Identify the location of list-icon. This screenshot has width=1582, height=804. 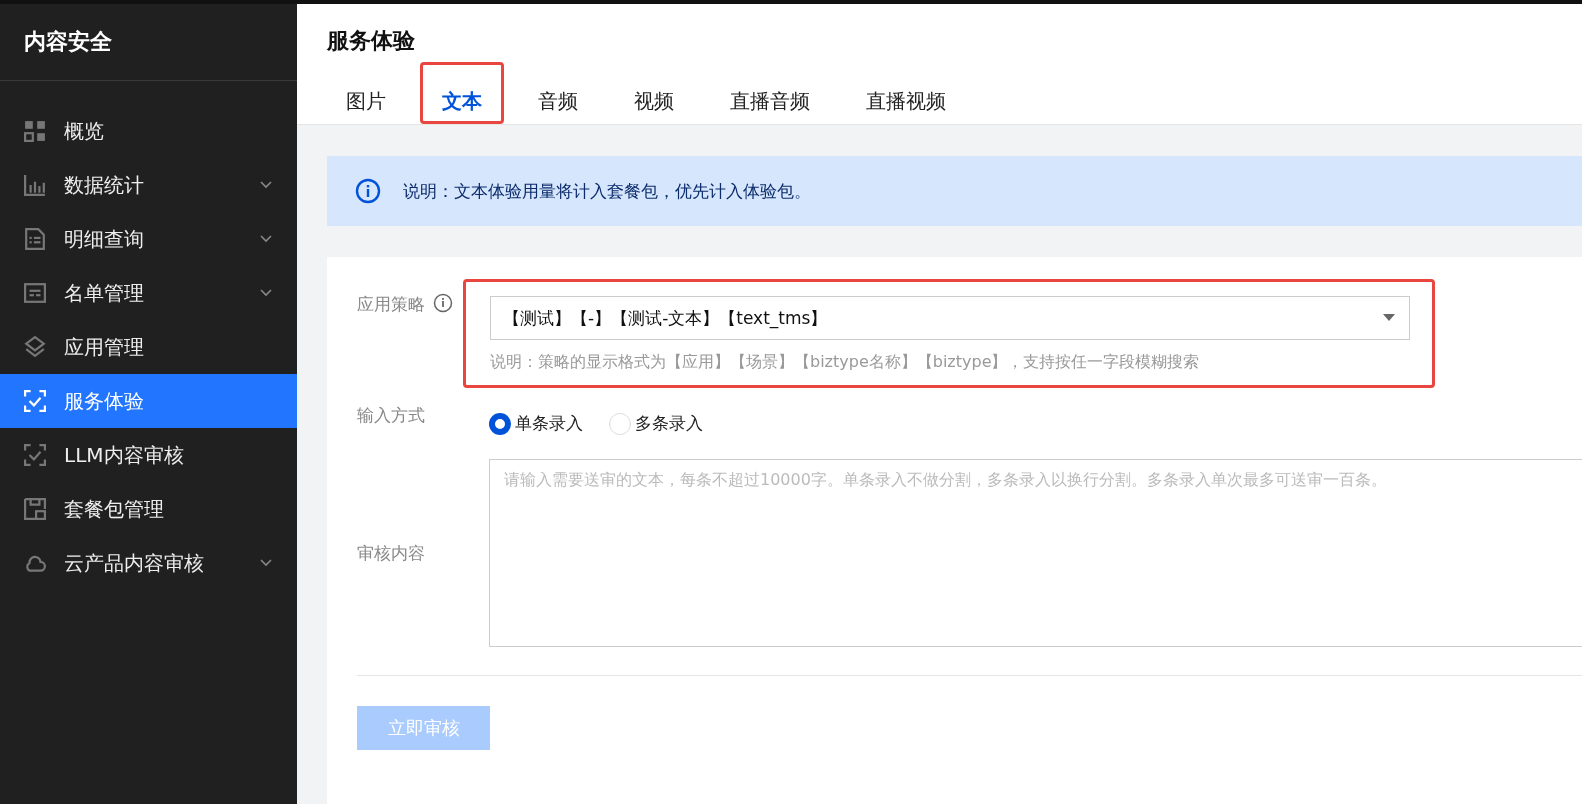
(35, 293).